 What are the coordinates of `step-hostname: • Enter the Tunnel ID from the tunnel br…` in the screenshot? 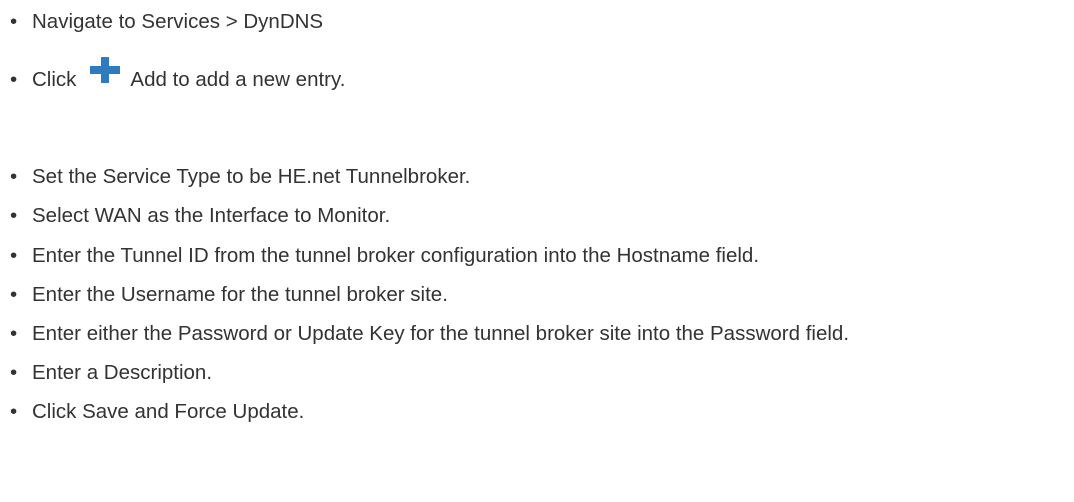 It's located at (384, 256).